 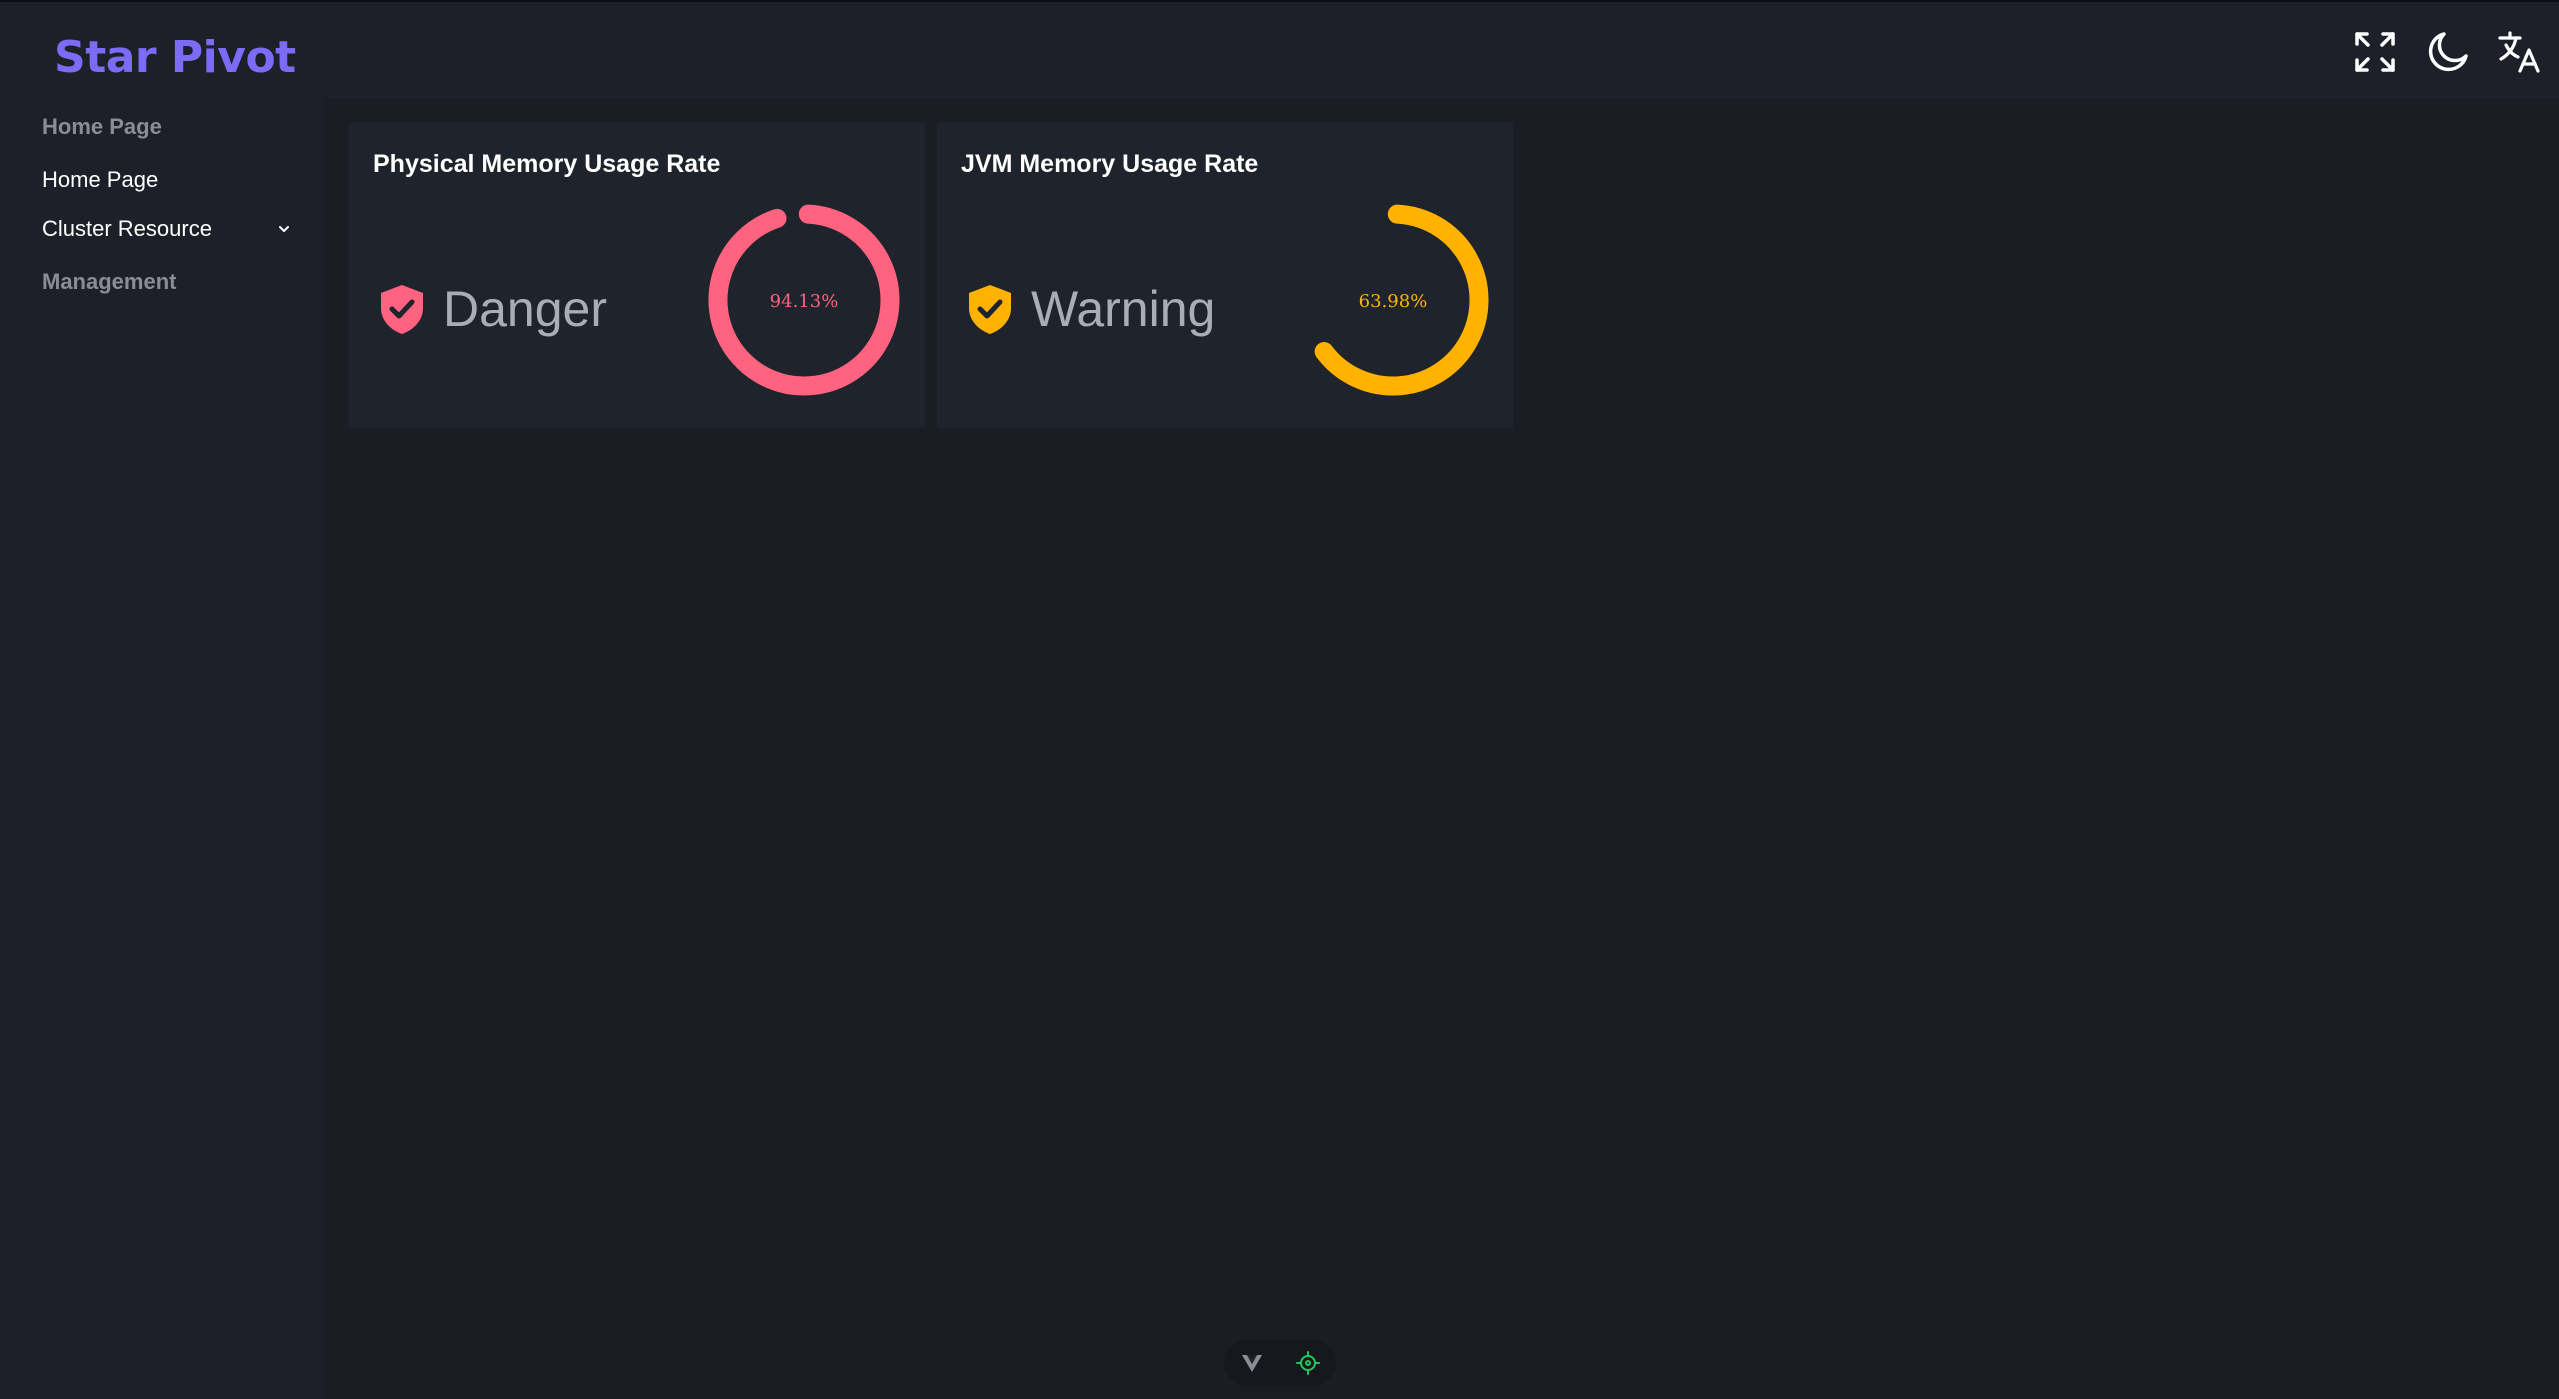 What do you see at coordinates (1110, 164) in the screenshot?
I see `card-title: JVM Memory Usage Rate` at bounding box center [1110, 164].